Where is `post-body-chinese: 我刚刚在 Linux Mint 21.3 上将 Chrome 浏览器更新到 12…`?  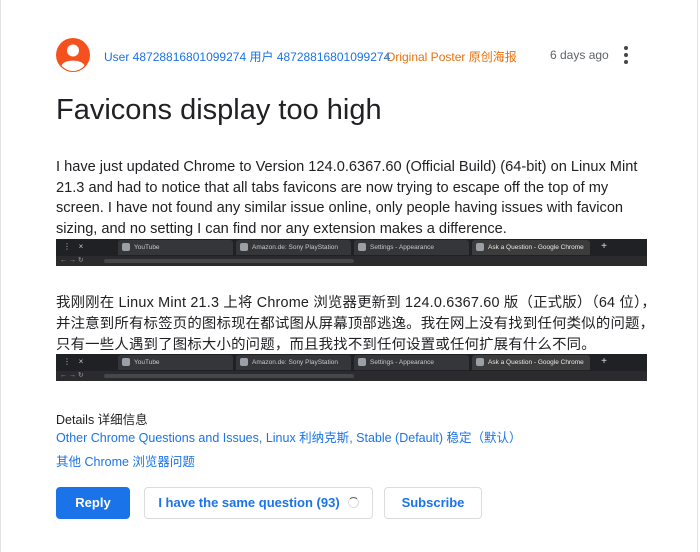 post-body-chinese: 我刚刚在 Linux Mint 21.3 上将 Chrome 浏览器更新到 12… is located at coordinates (356, 324).